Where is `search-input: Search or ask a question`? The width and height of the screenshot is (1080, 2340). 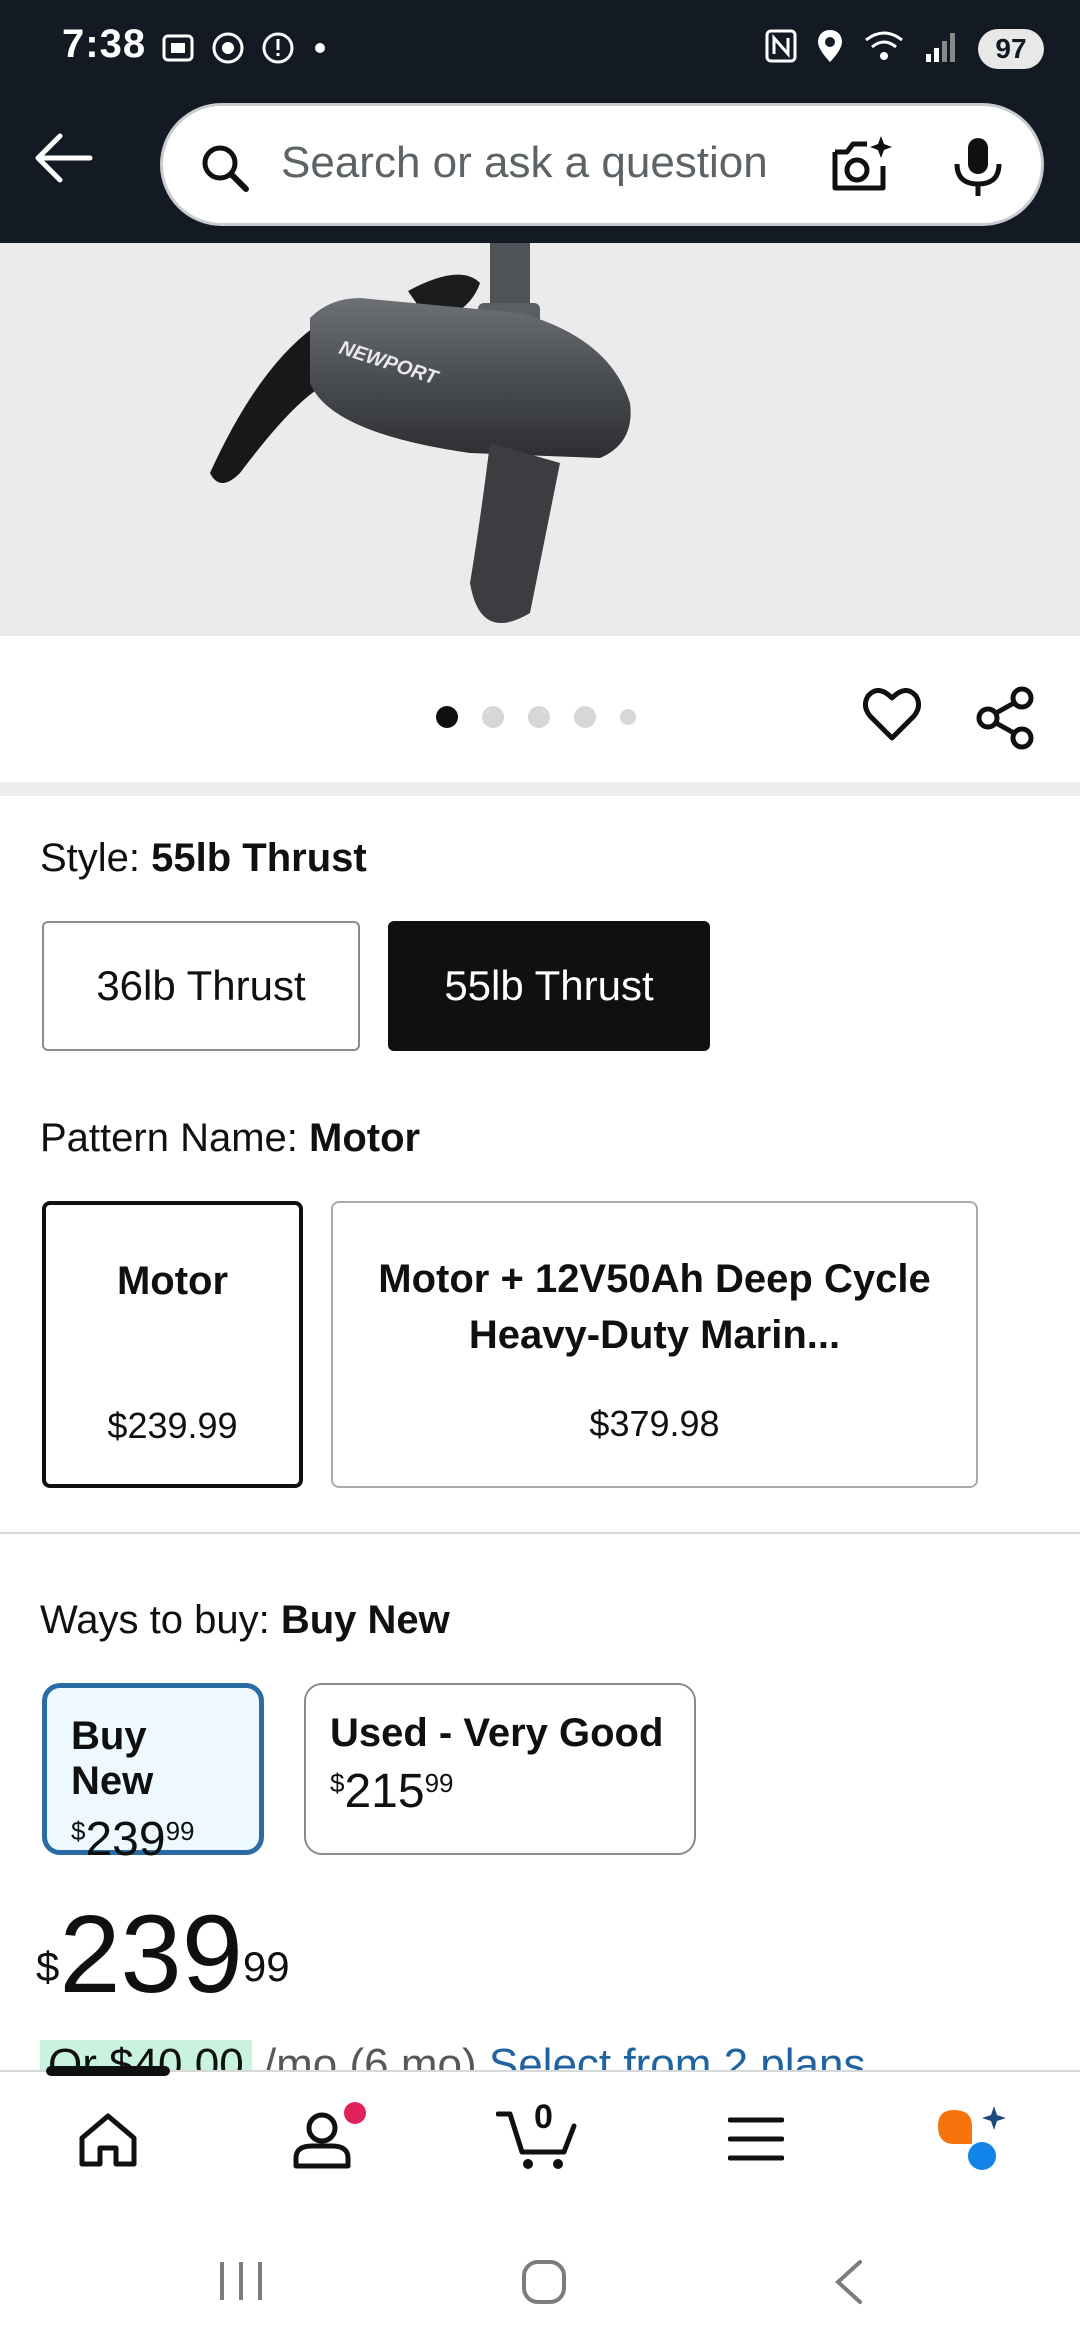
search-input: Search or ask a question is located at coordinates (524, 163).